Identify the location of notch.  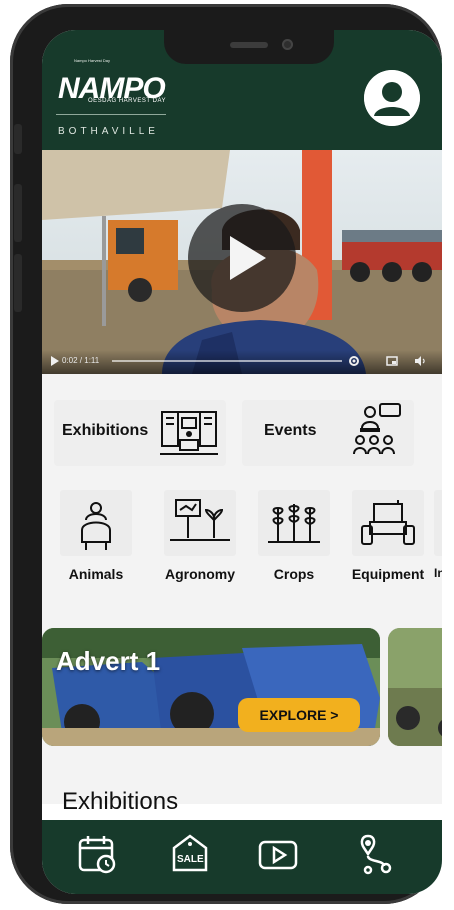
(249, 47).